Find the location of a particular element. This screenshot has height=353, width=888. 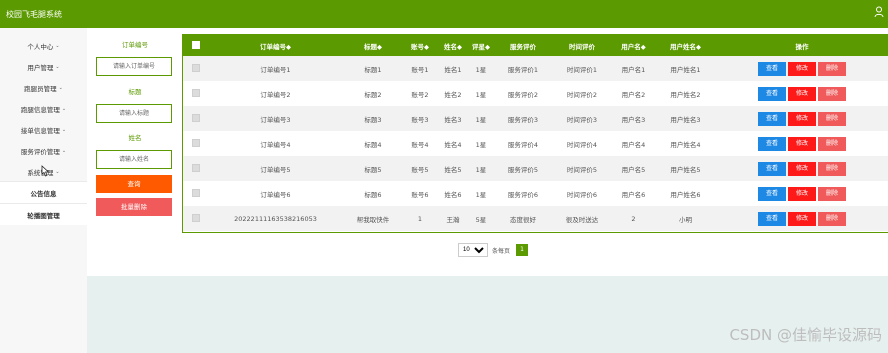

column-header: 标题◆ is located at coordinates (373, 45).